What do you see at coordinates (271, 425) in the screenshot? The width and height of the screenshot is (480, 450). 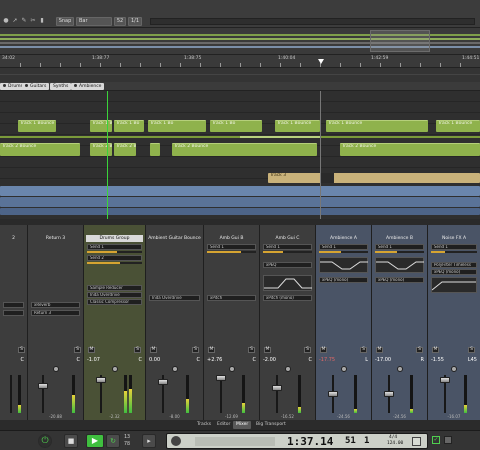 I see `tab-big-transport: Big Transport` at bounding box center [271, 425].